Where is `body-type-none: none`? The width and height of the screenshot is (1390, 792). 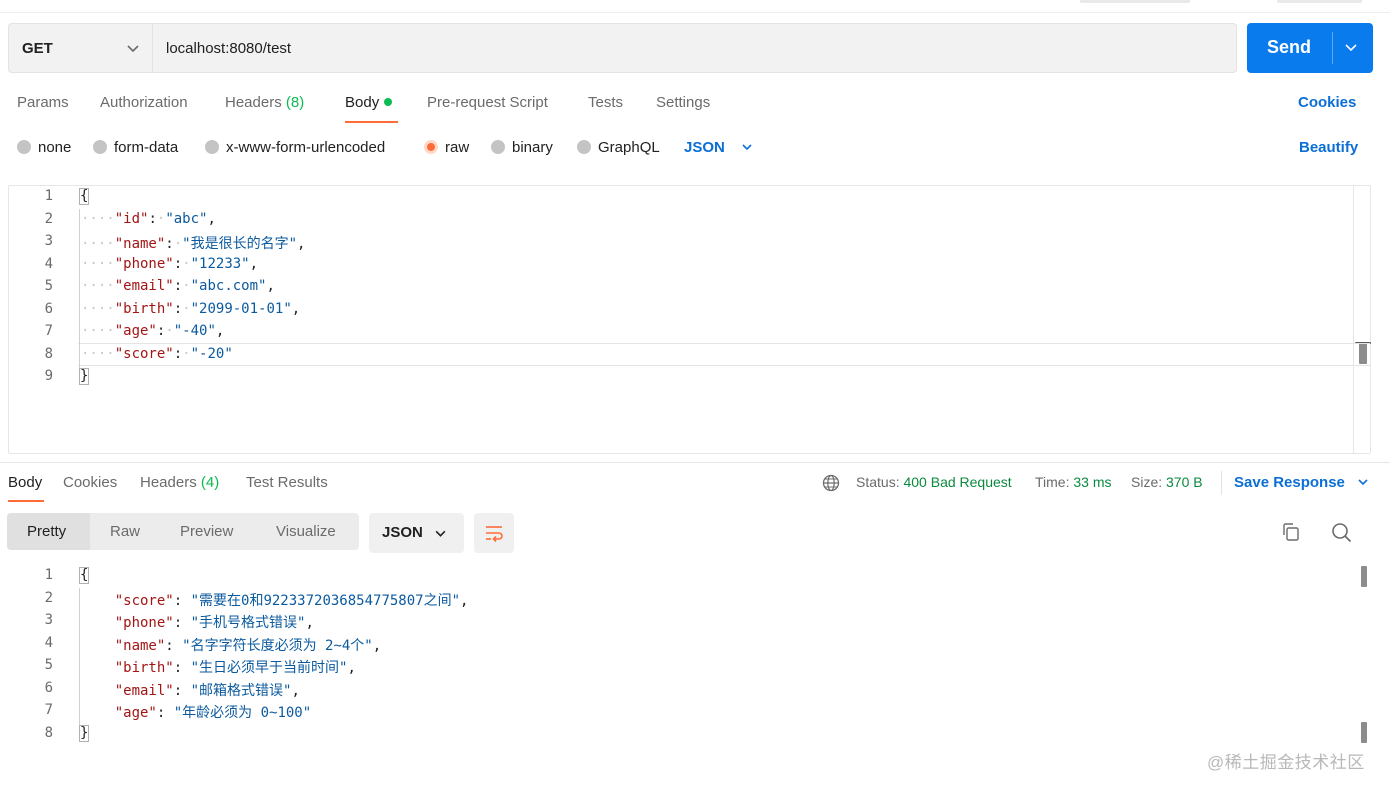
body-type-none: none is located at coordinates (44, 148).